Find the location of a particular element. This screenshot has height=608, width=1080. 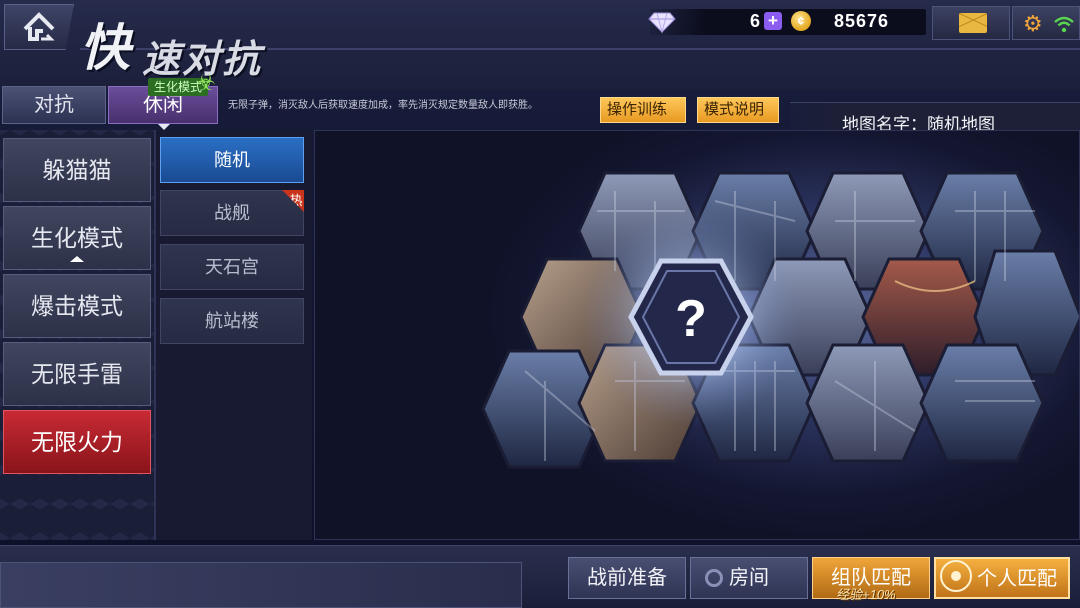

target-icon is located at coordinates (956, 576).